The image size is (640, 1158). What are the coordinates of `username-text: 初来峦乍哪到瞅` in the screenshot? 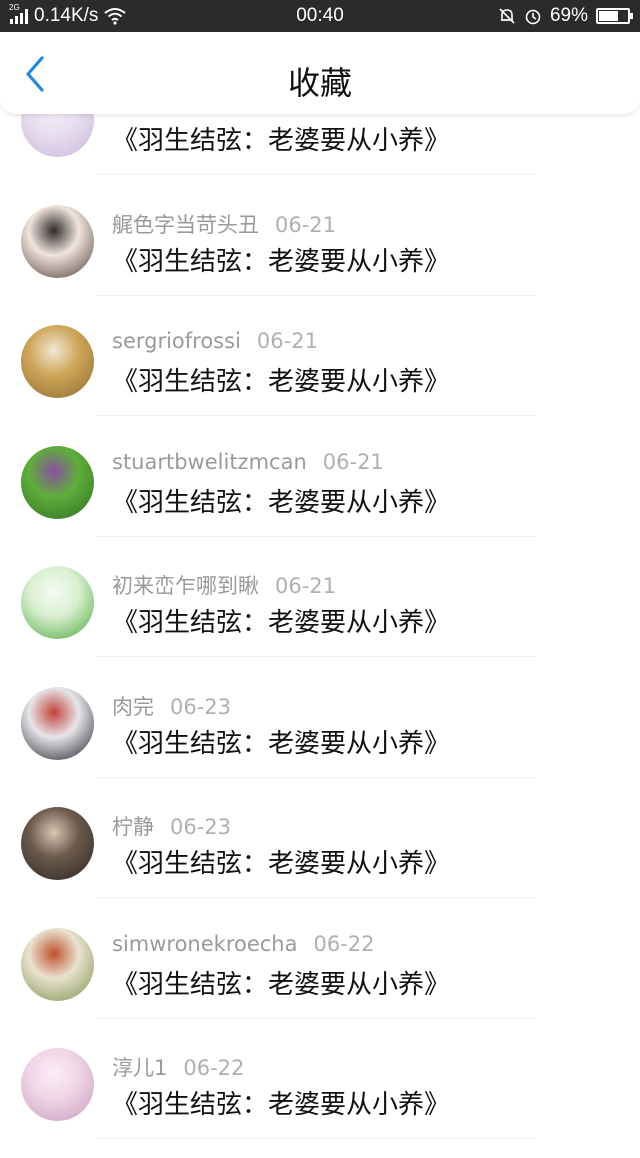 It's located at (185, 586).